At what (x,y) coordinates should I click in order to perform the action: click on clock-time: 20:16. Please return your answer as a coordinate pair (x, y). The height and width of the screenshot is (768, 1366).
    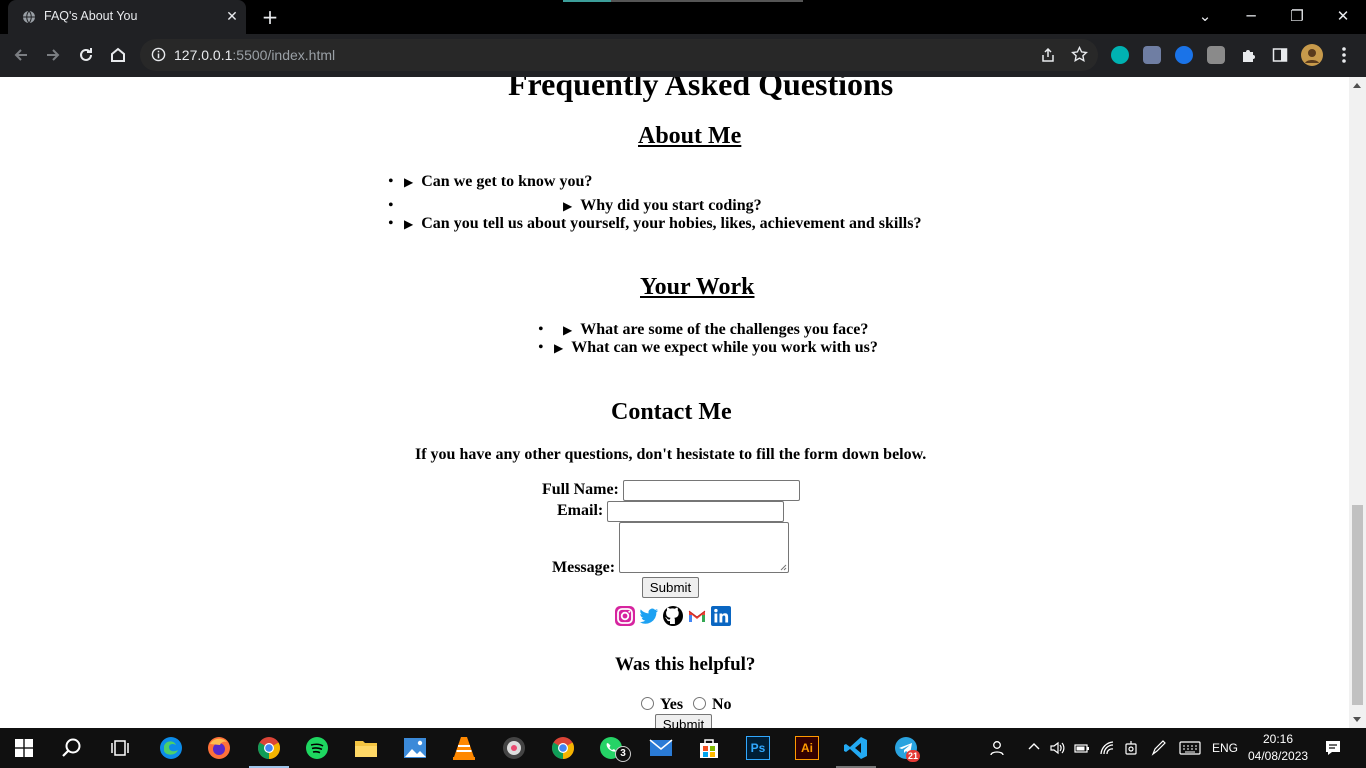
    Looking at the image, I should click on (1278, 739).